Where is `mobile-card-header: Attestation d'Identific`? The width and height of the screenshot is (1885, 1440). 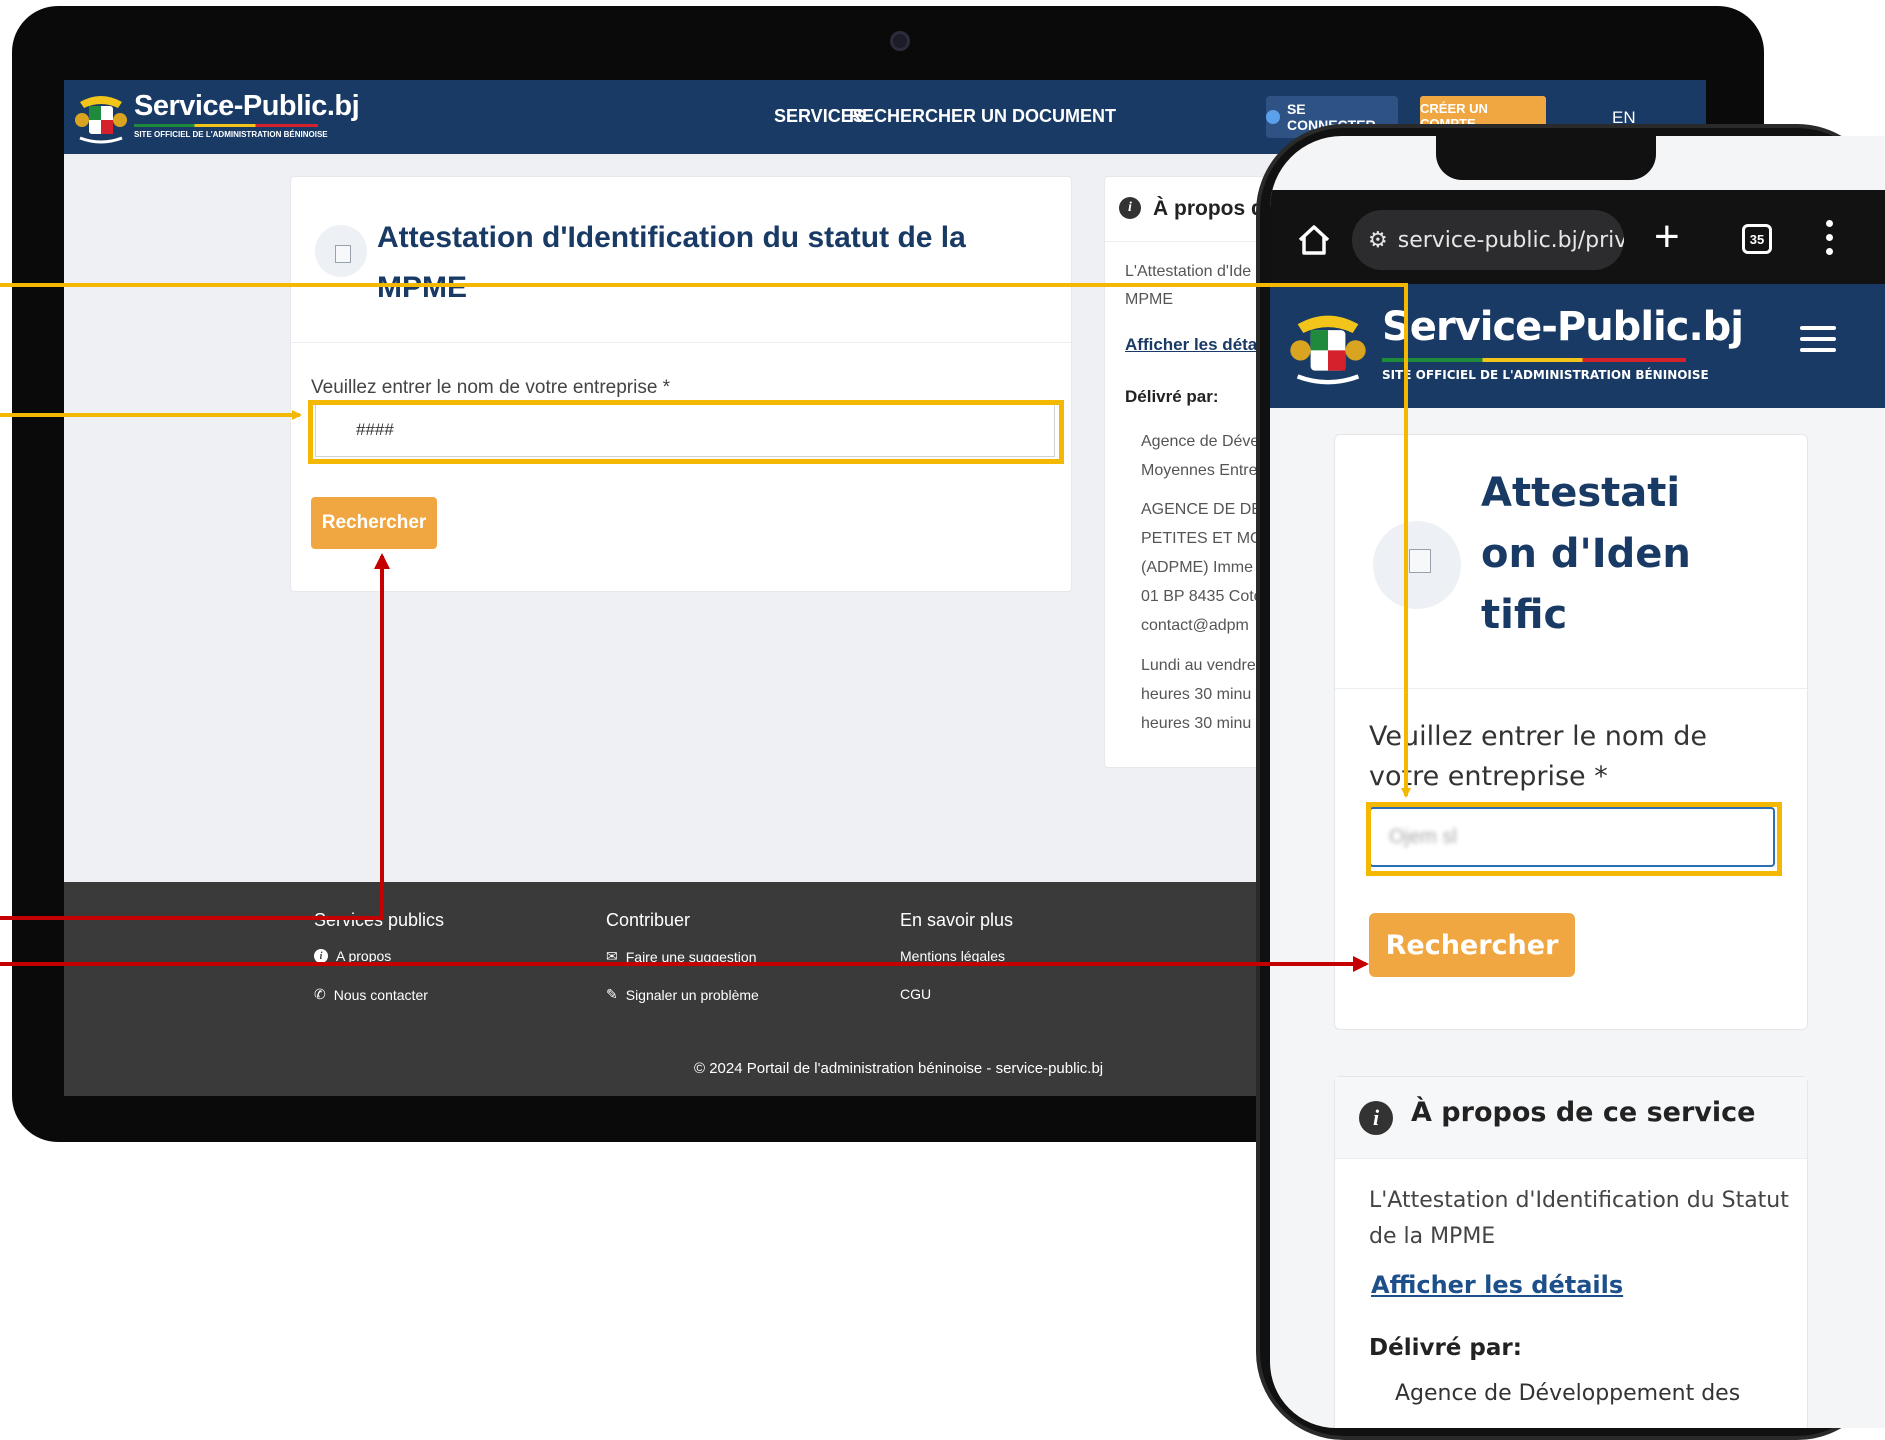 mobile-card-header: Attestation d'Identific is located at coordinates (1571, 562).